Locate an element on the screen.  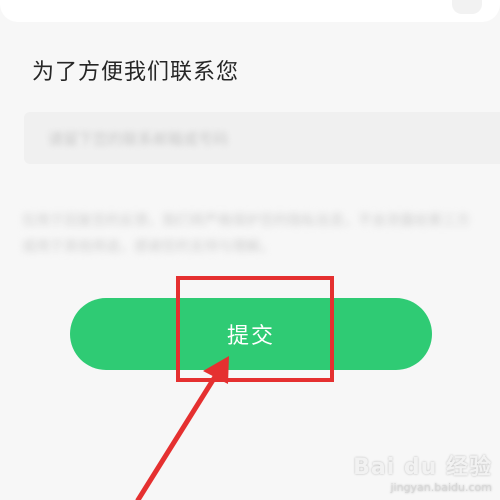
previous-card is located at coordinates (250, 11).